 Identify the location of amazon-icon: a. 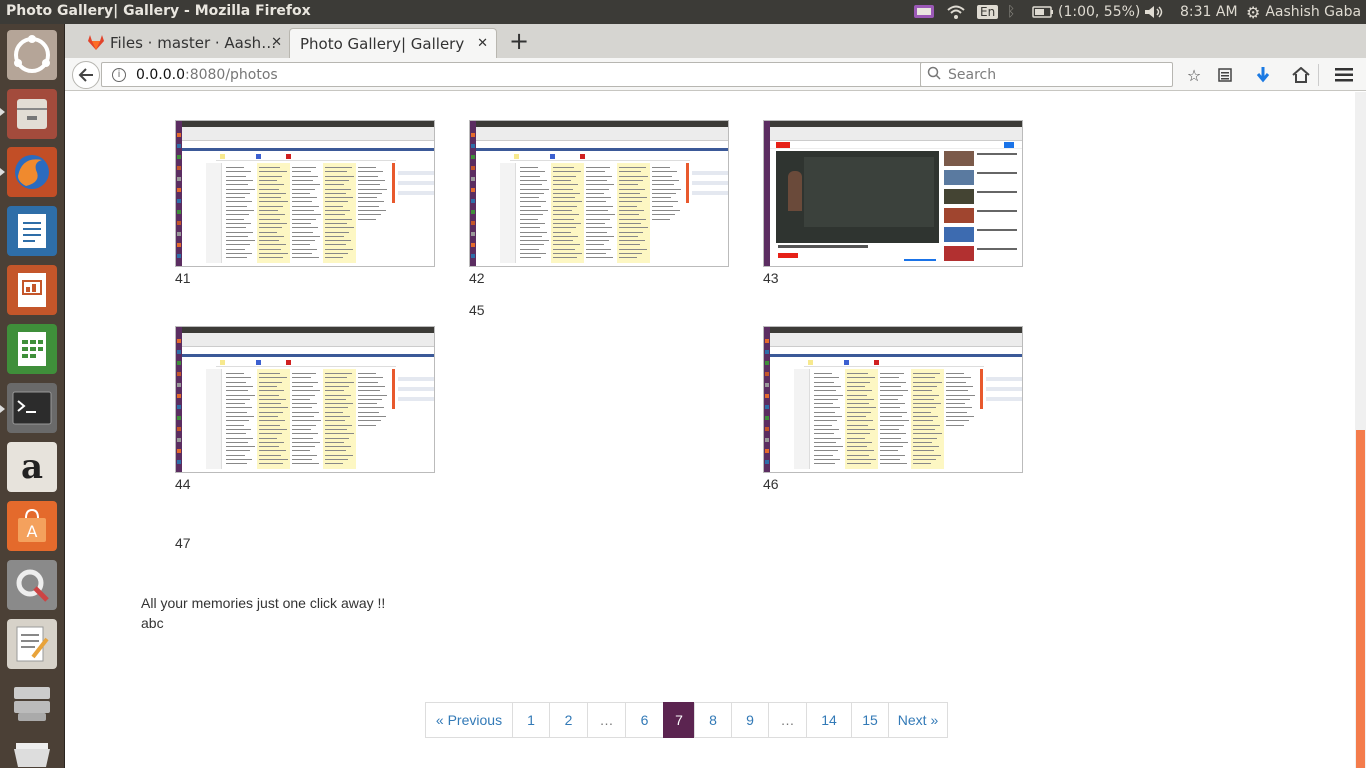
(32, 467).